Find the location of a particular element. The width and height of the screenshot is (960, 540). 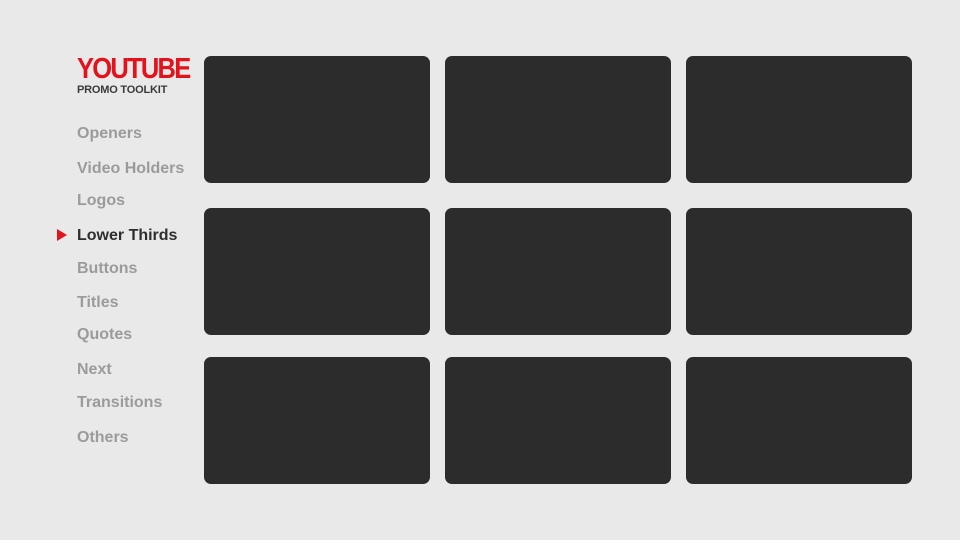

nav-item-buttons: Buttons is located at coordinates (107, 269).